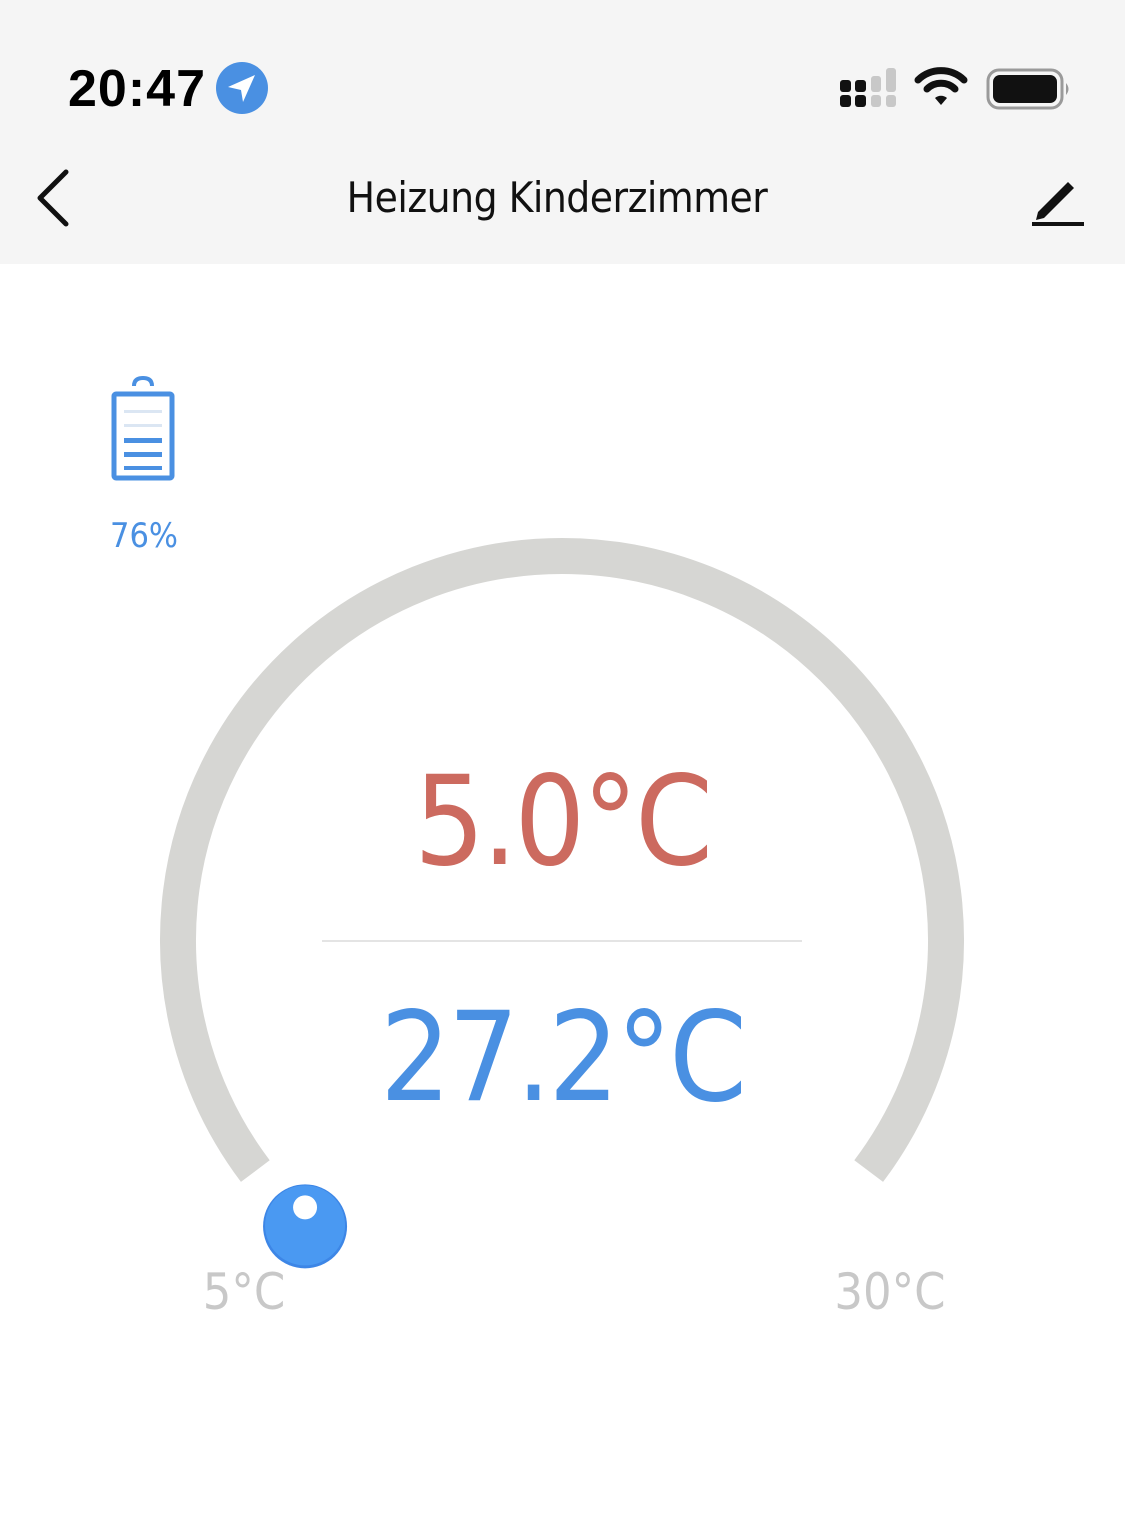 The height and width of the screenshot is (1533, 1125). Describe the element at coordinates (563, 1058) in the screenshot. I see `current-temperature: 27.2°C` at that location.